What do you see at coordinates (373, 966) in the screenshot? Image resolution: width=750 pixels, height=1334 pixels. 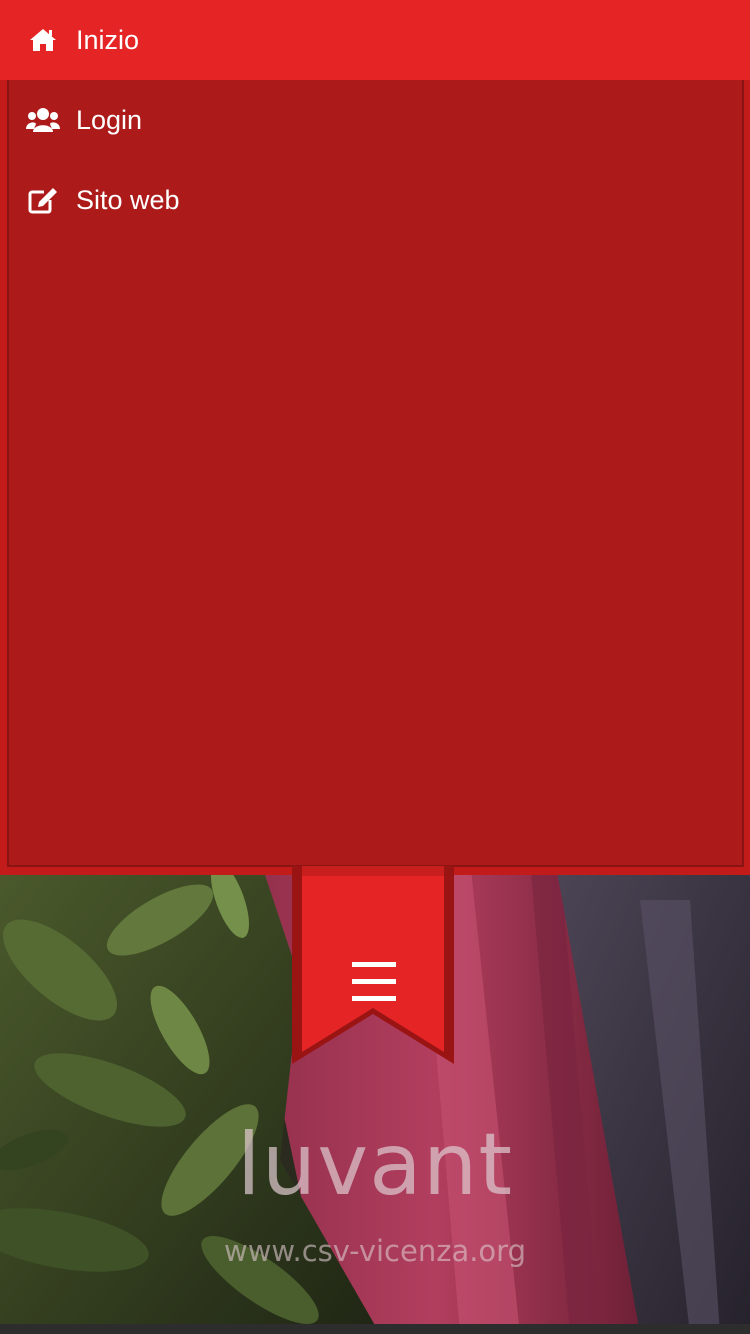 I see `menu-toggle-button` at bounding box center [373, 966].